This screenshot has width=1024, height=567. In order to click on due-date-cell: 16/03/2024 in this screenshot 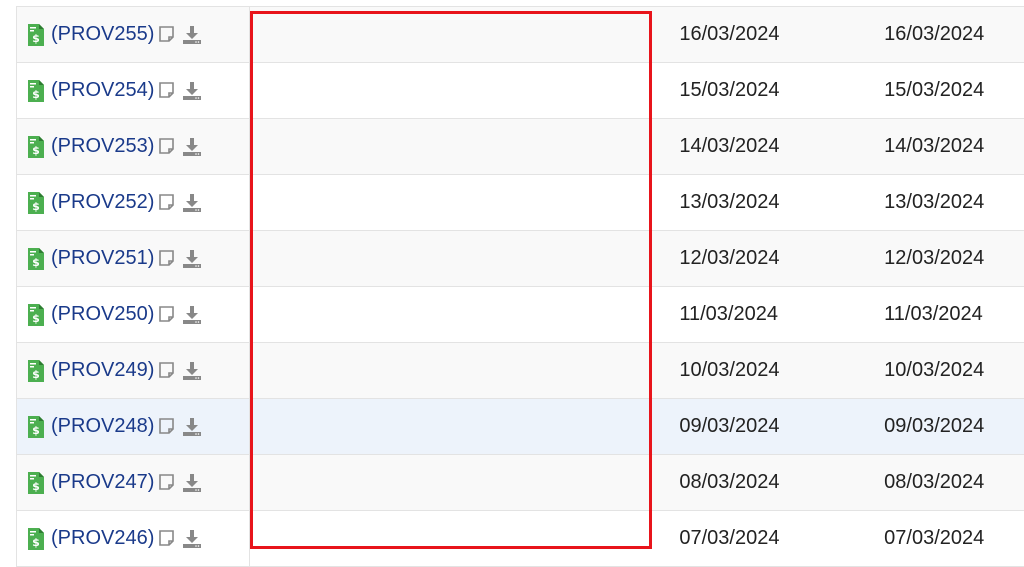, I will do `click(945, 34)`.